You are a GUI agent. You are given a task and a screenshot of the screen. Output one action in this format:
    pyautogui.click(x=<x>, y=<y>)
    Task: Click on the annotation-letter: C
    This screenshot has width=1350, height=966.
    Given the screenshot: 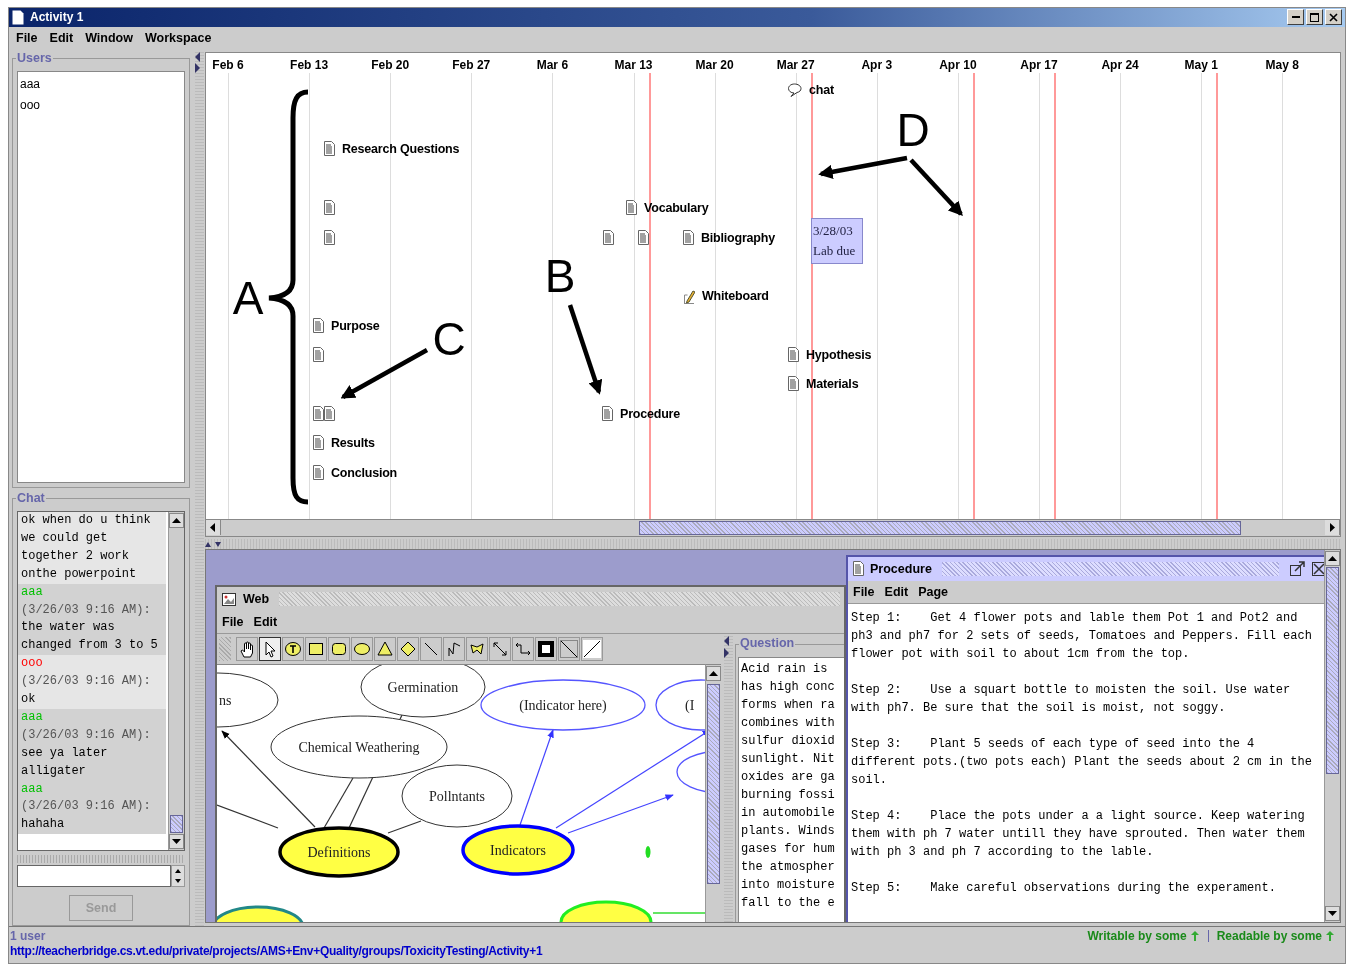 What is the action you would take?
    pyautogui.click(x=449, y=338)
    